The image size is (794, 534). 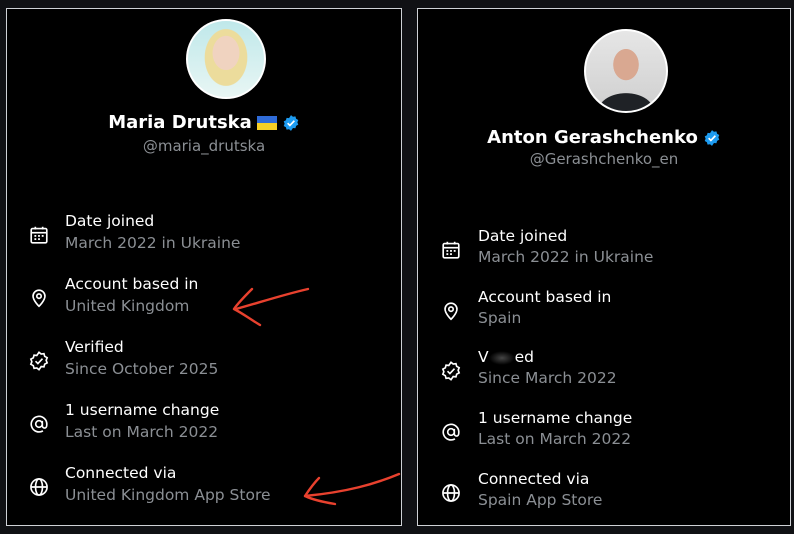 What do you see at coordinates (180, 122) in the screenshot?
I see `display-name: Maria Drutska` at bounding box center [180, 122].